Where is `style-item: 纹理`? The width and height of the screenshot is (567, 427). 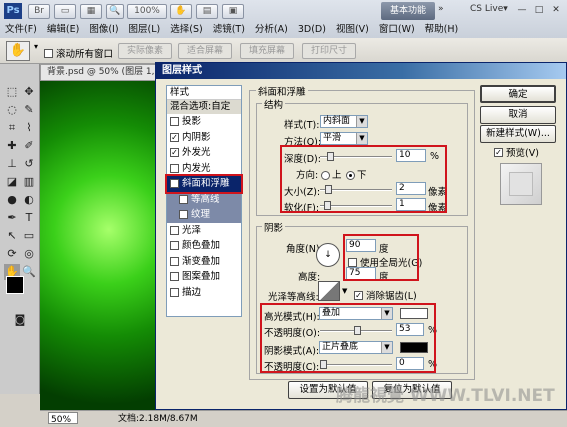 style-item: 纹理 is located at coordinates (204, 215).